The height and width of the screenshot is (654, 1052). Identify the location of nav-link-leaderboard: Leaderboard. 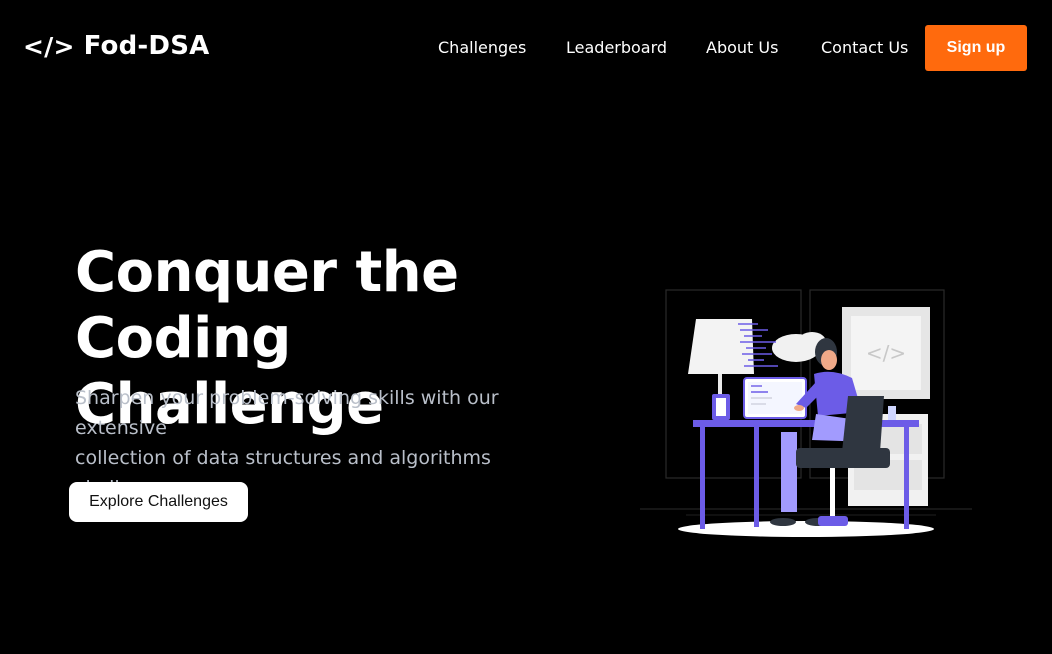
(616, 47).